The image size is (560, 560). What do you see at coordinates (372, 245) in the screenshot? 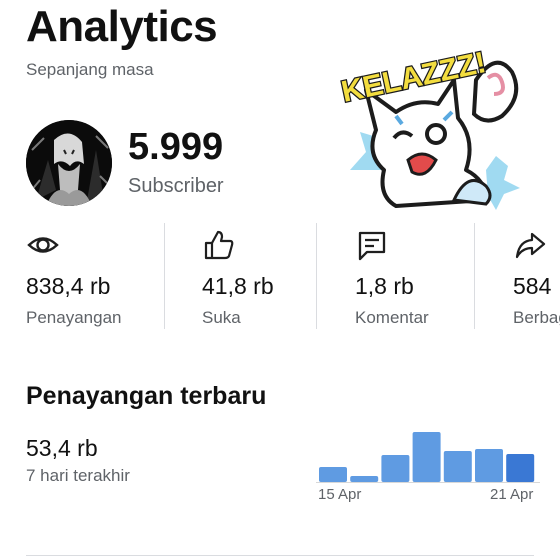
I see `comment-icon` at bounding box center [372, 245].